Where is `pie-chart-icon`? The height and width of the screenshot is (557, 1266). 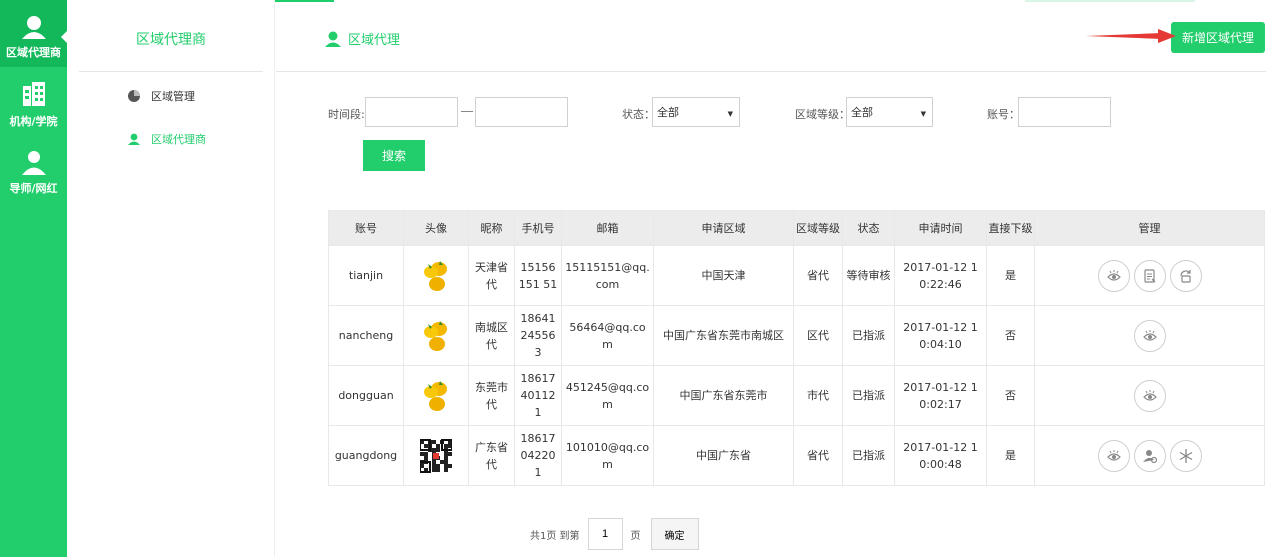 pie-chart-icon is located at coordinates (134, 96).